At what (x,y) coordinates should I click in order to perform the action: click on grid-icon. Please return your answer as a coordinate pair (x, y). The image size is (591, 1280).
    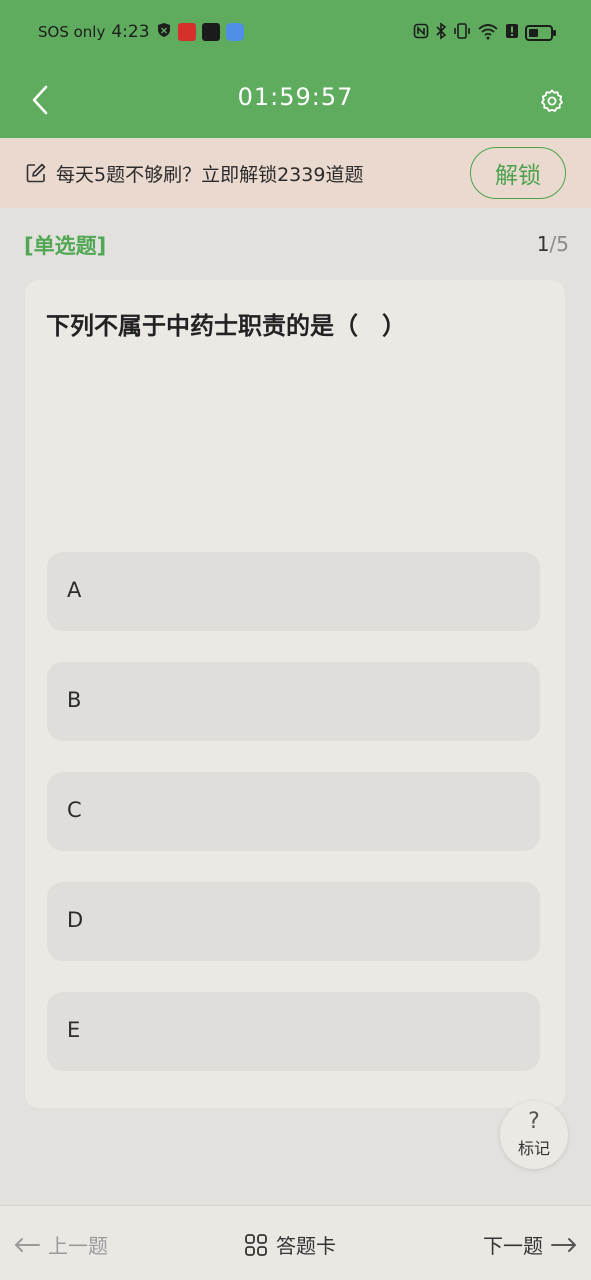
    Looking at the image, I should click on (256, 1244).